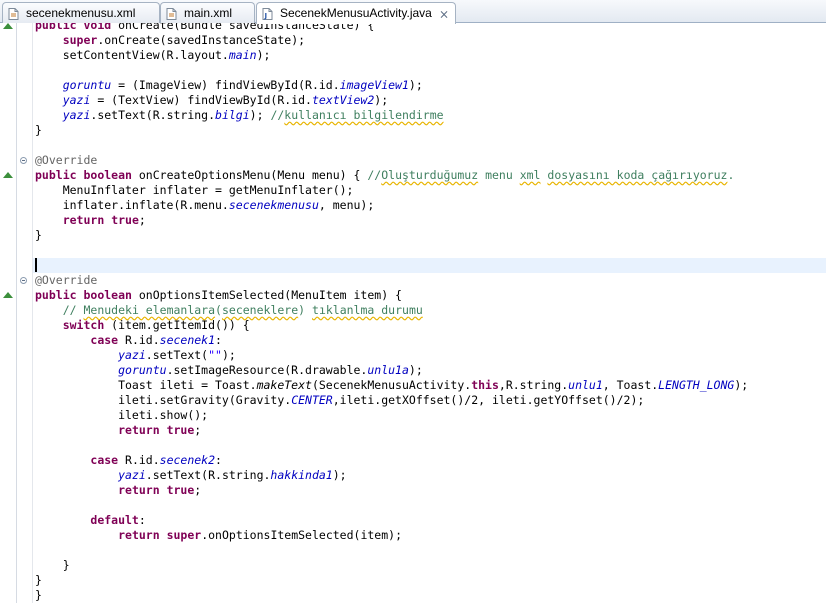 The image size is (826, 603). I want to click on code-token: ;, so click(198, 490).